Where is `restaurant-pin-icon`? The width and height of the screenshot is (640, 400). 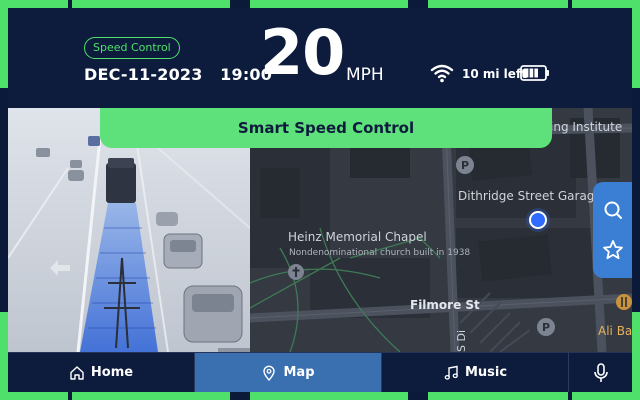 restaurant-pin-icon is located at coordinates (624, 303).